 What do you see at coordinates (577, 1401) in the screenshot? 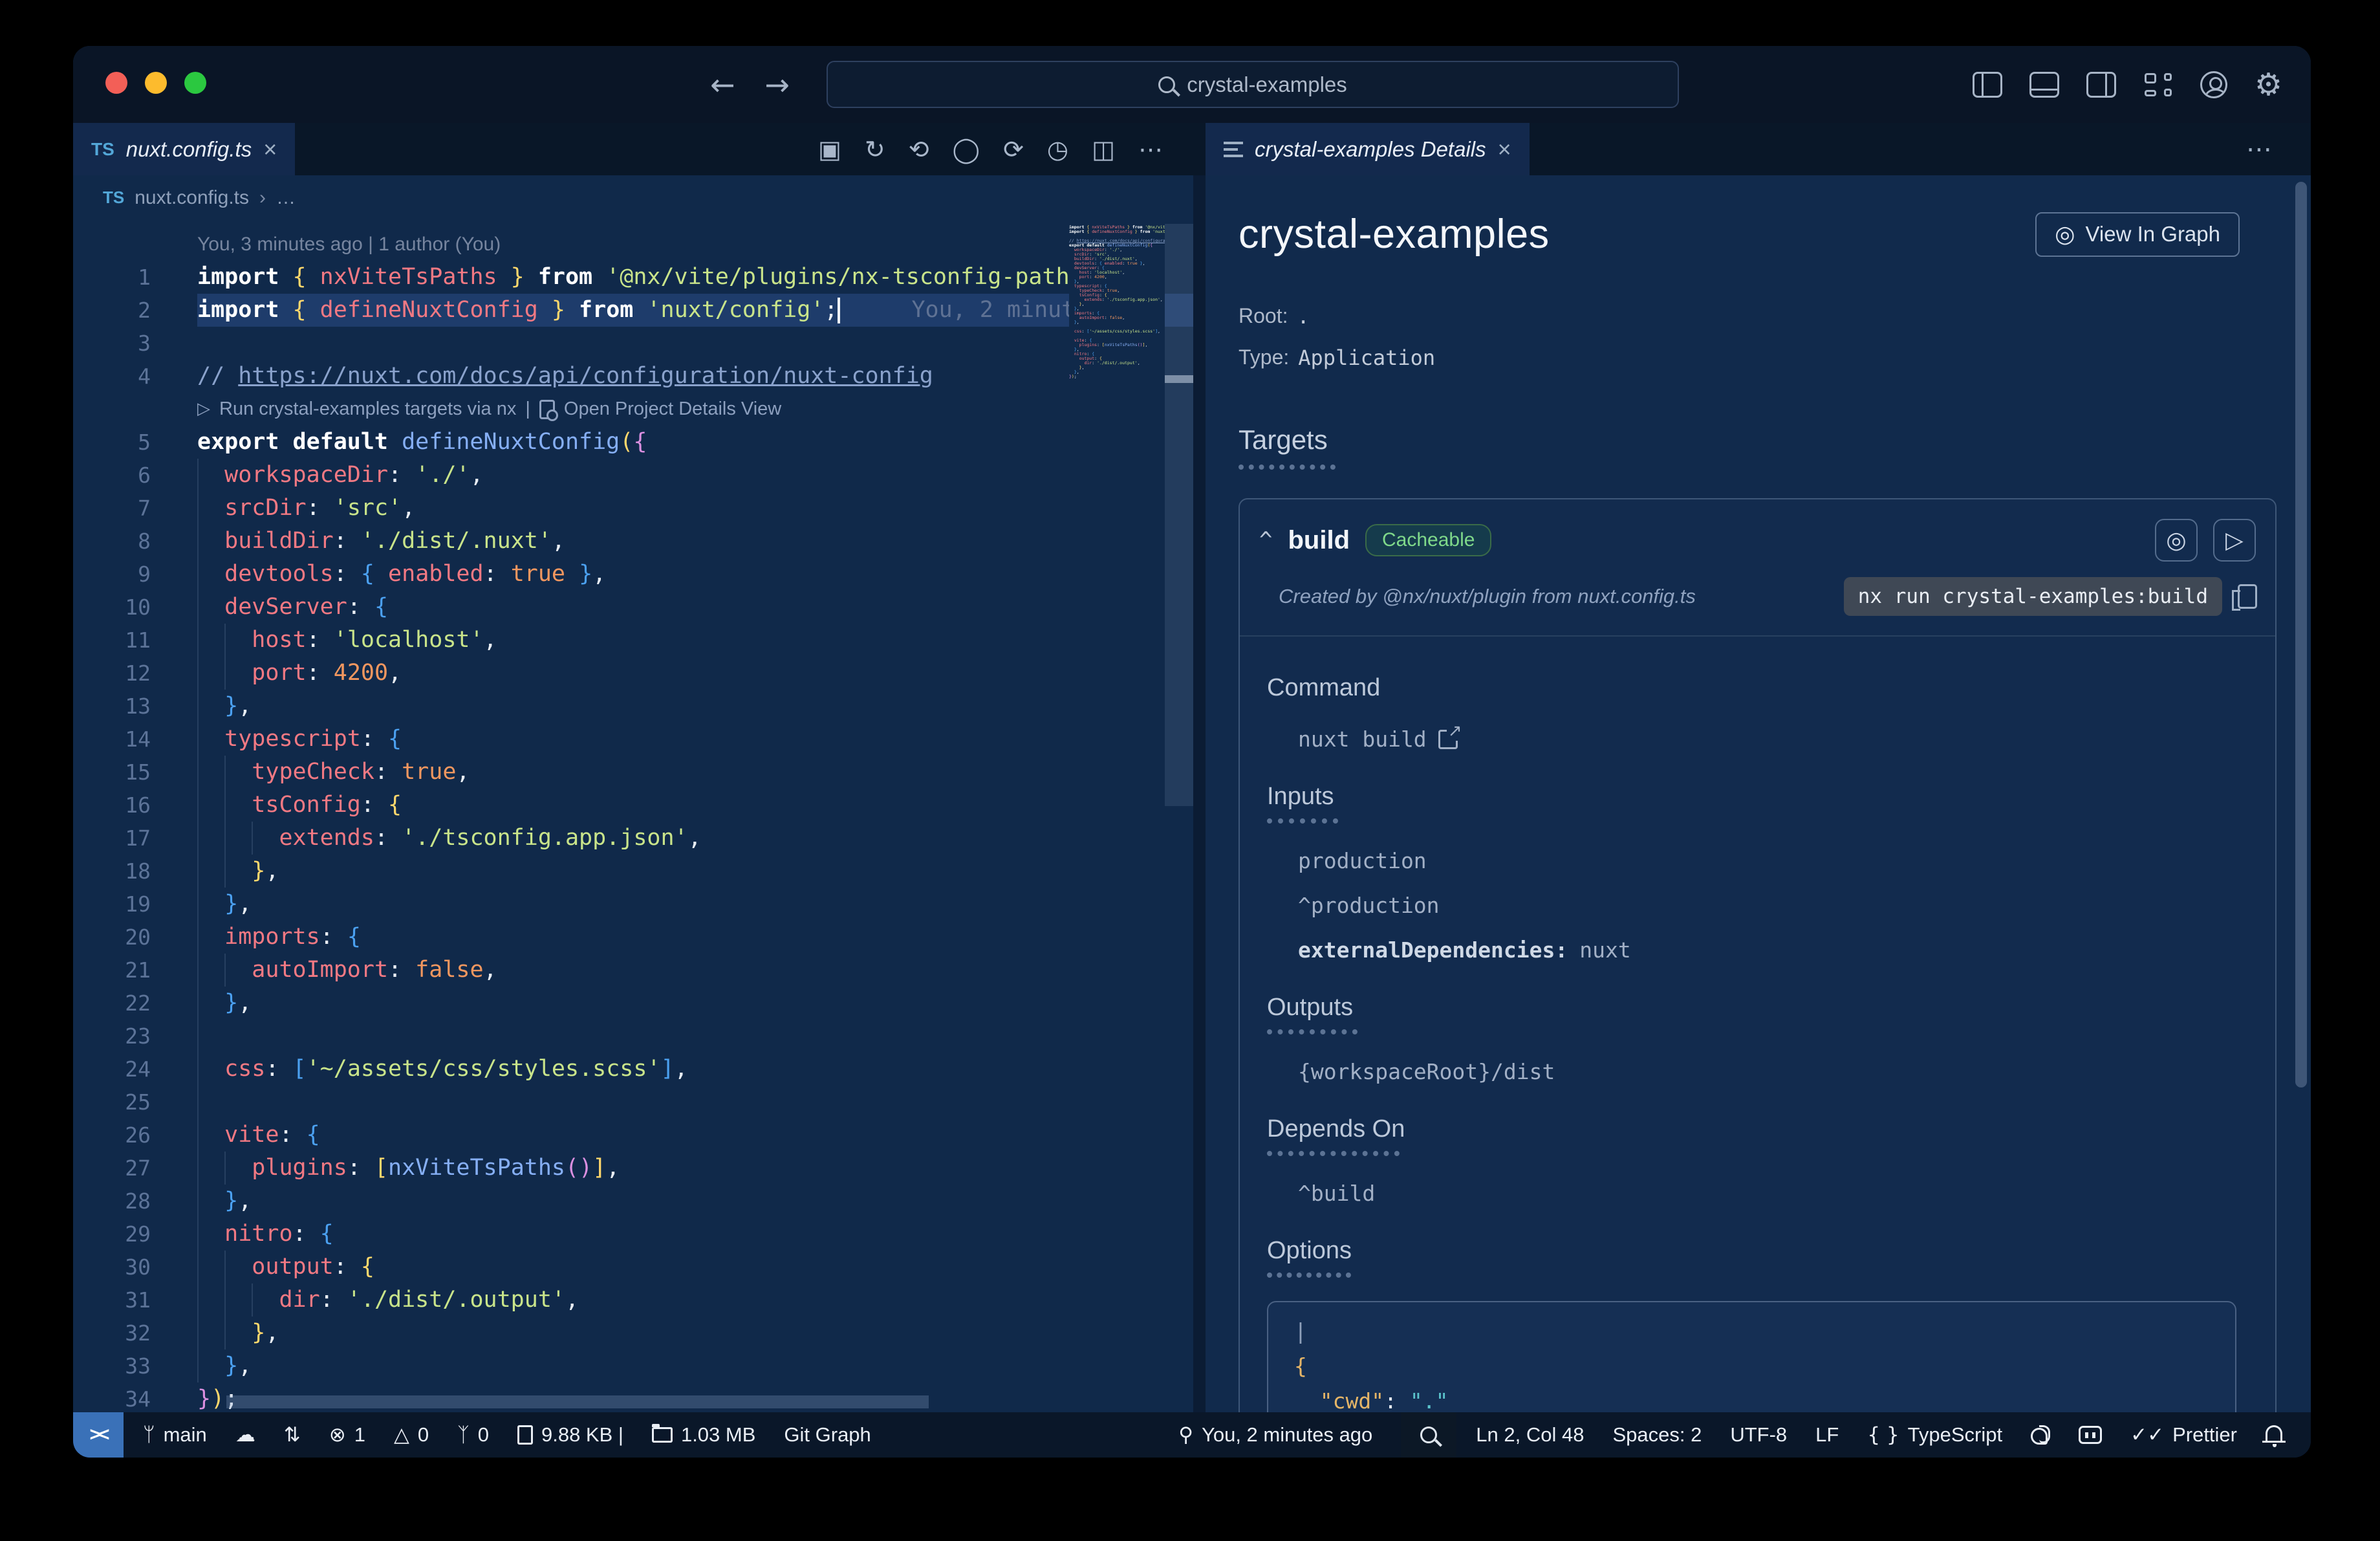
I see `horizontal-scrollbar` at bounding box center [577, 1401].